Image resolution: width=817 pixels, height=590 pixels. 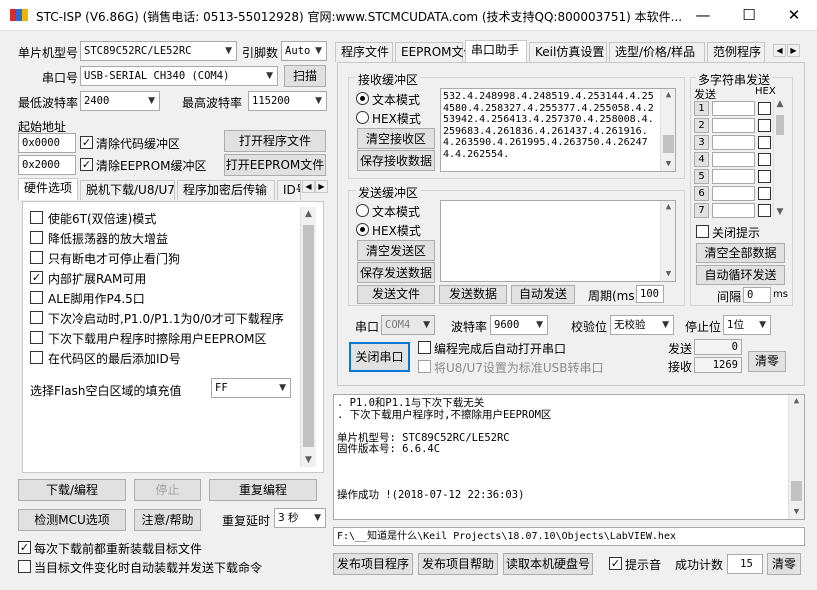 What do you see at coordinates (396, 272) in the screenshot?
I see `save-send-button: 保存发送数据` at bounding box center [396, 272].